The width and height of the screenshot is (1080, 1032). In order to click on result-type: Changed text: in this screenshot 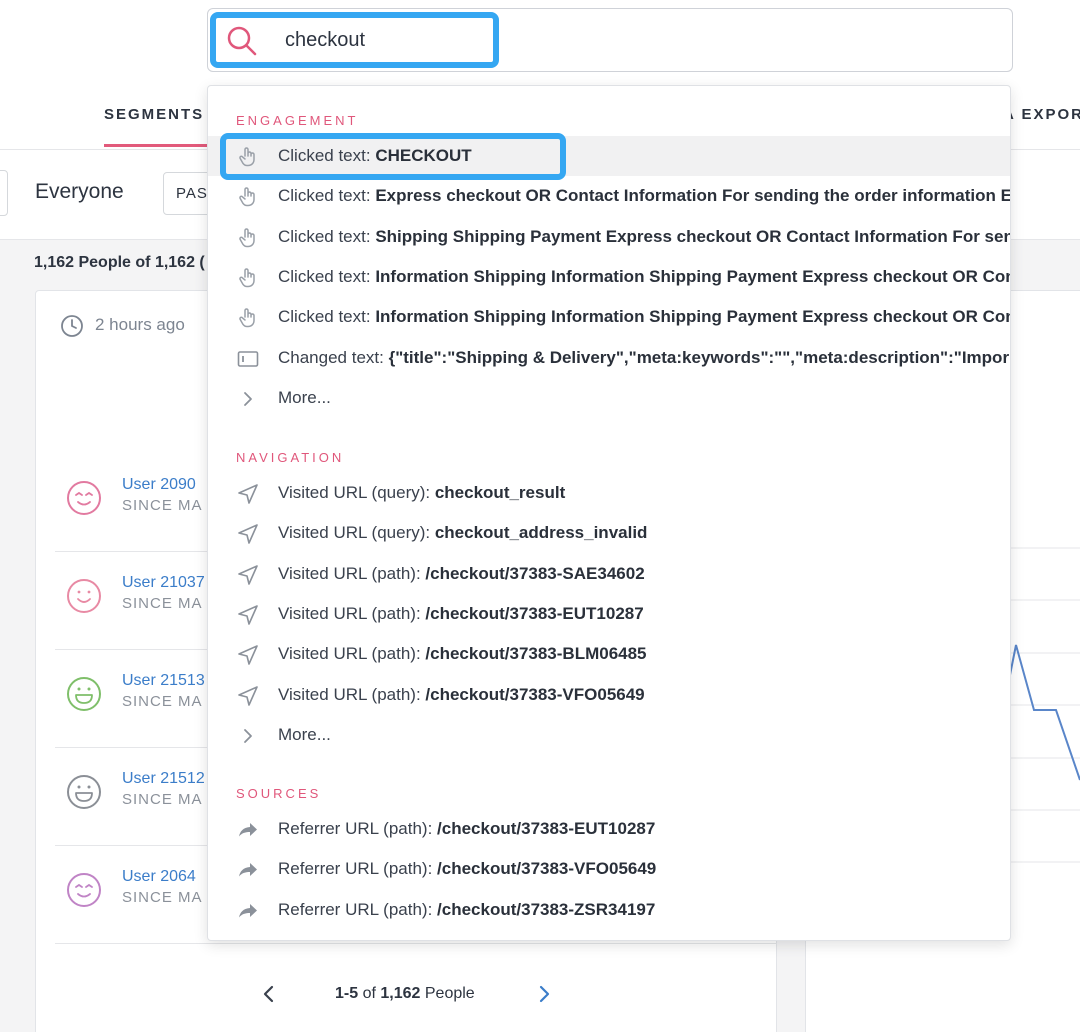, I will do `click(333, 357)`.